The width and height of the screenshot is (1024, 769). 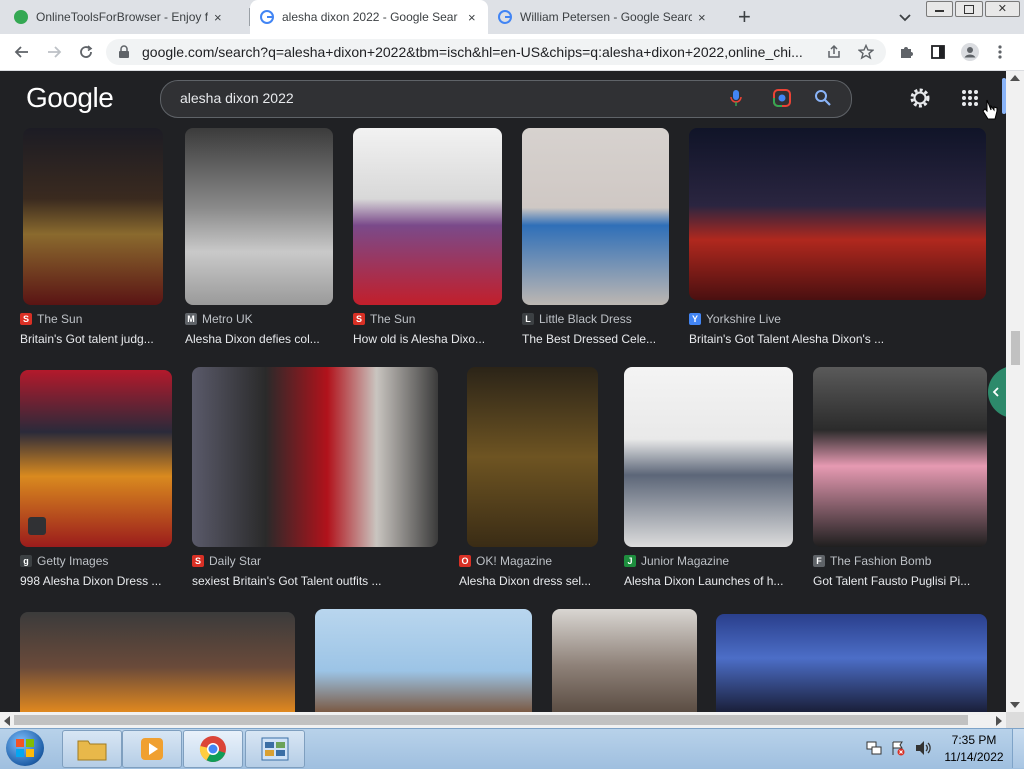 What do you see at coordinates (823, 98) in the screenshot?
I see `search-icon` at bounding box center [823, 98].